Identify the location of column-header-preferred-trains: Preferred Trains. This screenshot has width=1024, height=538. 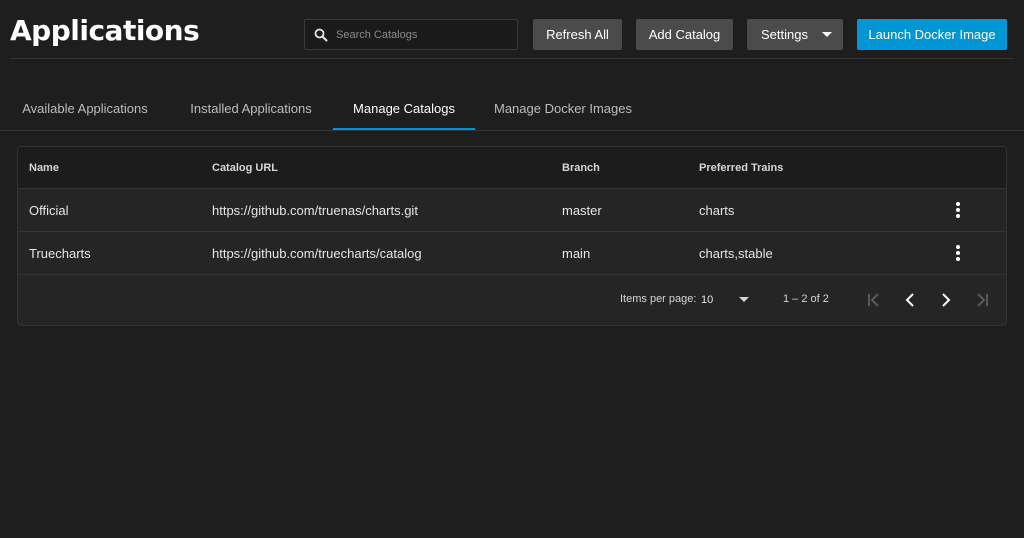
(741, 168).